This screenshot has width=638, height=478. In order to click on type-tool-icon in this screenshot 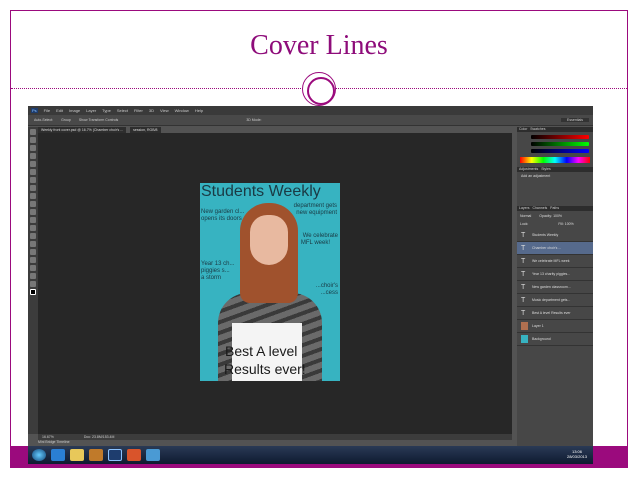, I will do `click(33, 252)`.